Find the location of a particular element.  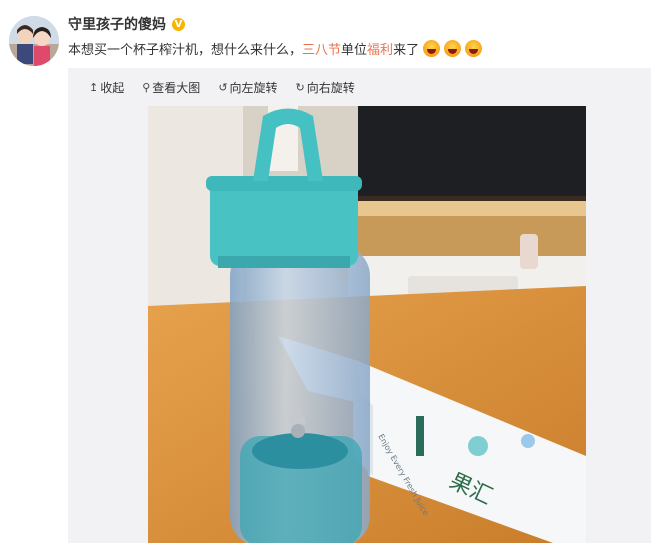

view-large-button: ⚲ 查看大图 is located at coordinates (171, 87).